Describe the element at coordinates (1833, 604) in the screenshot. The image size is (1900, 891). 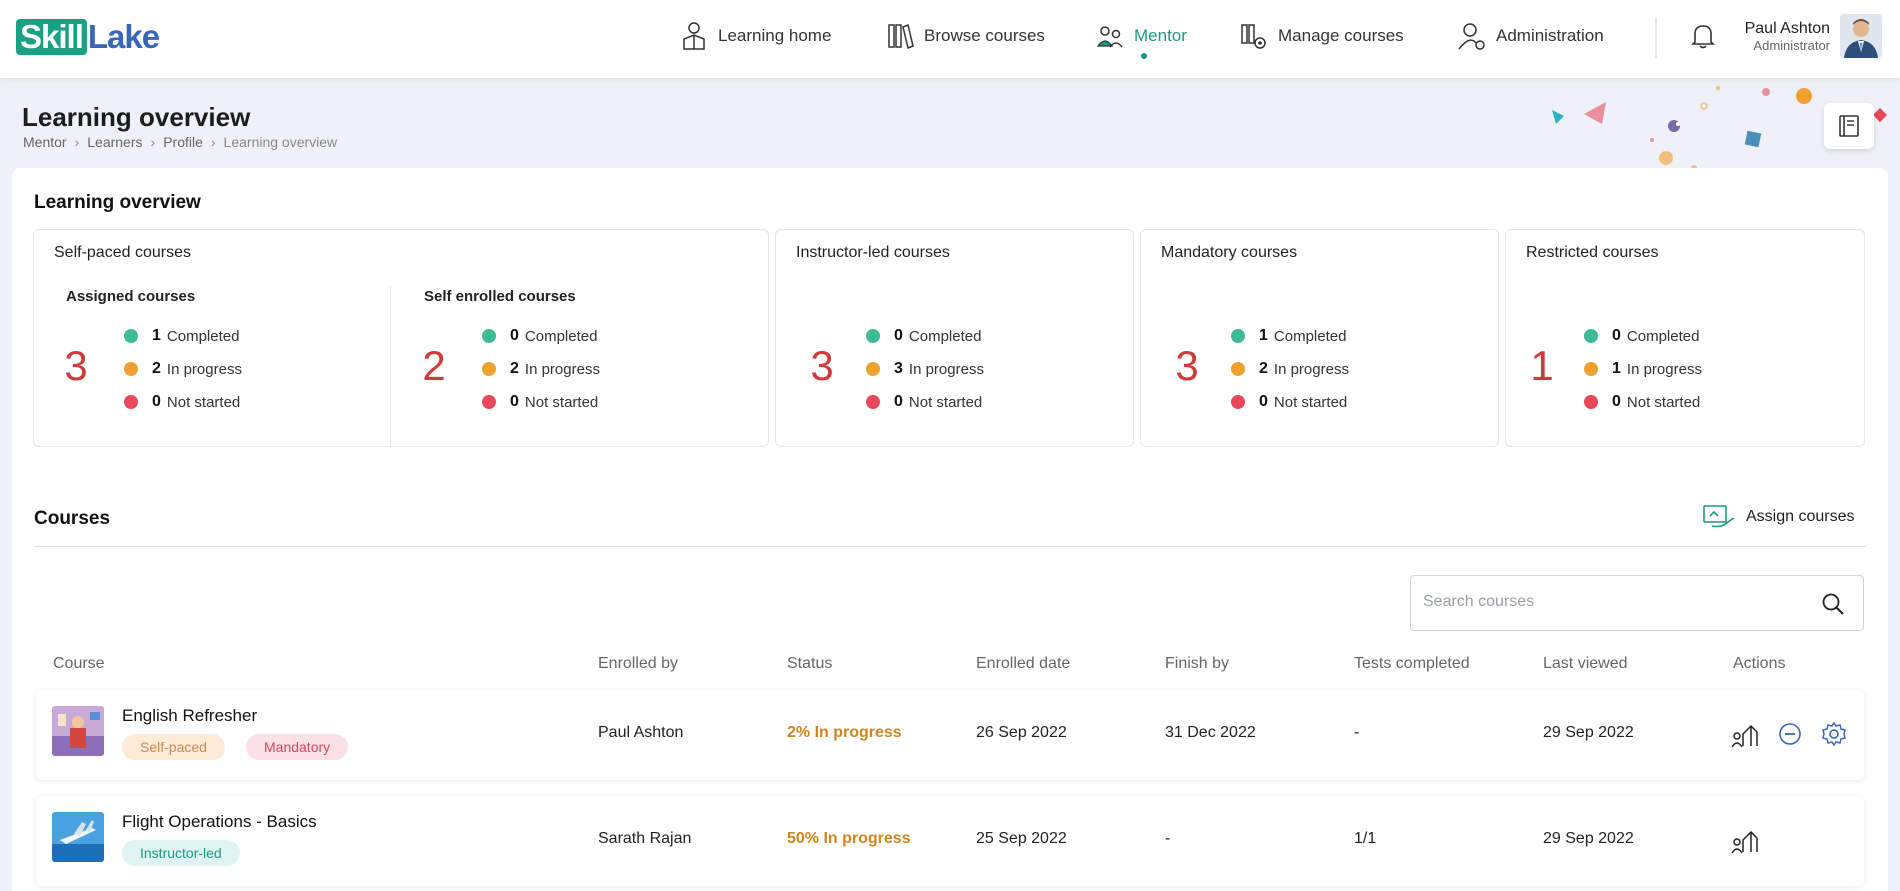
I see `search-icon` at that location.